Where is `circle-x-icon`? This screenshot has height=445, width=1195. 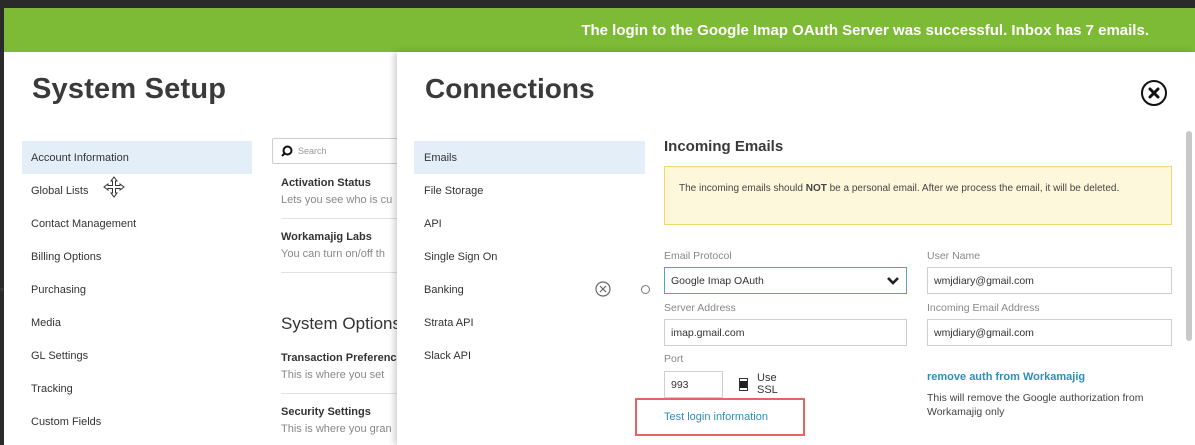
circle-x-icon is located at coordinates (603, 289).